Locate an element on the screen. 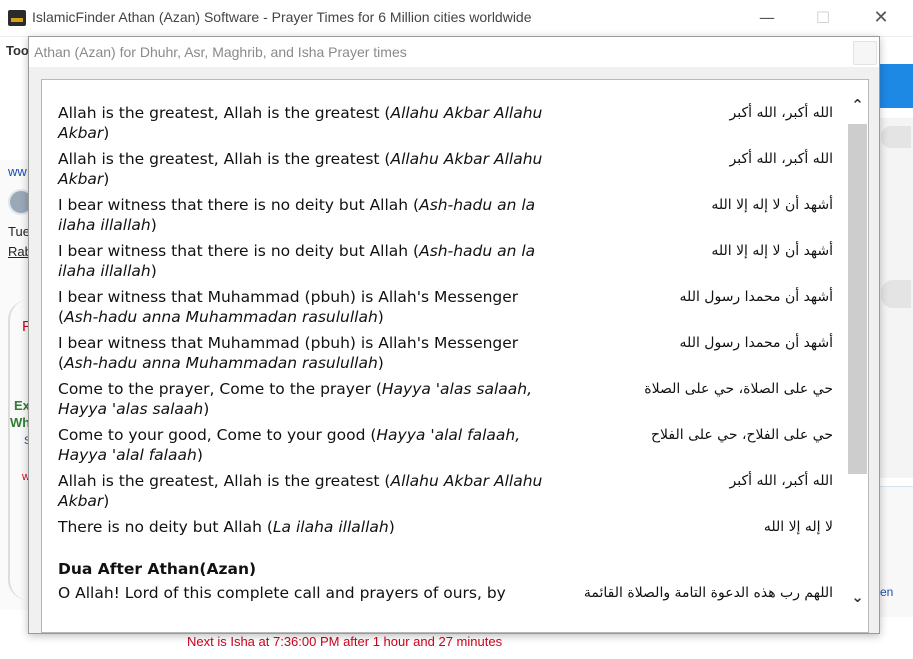  background-link-fragment: ww is located at coordinates (17, 171).